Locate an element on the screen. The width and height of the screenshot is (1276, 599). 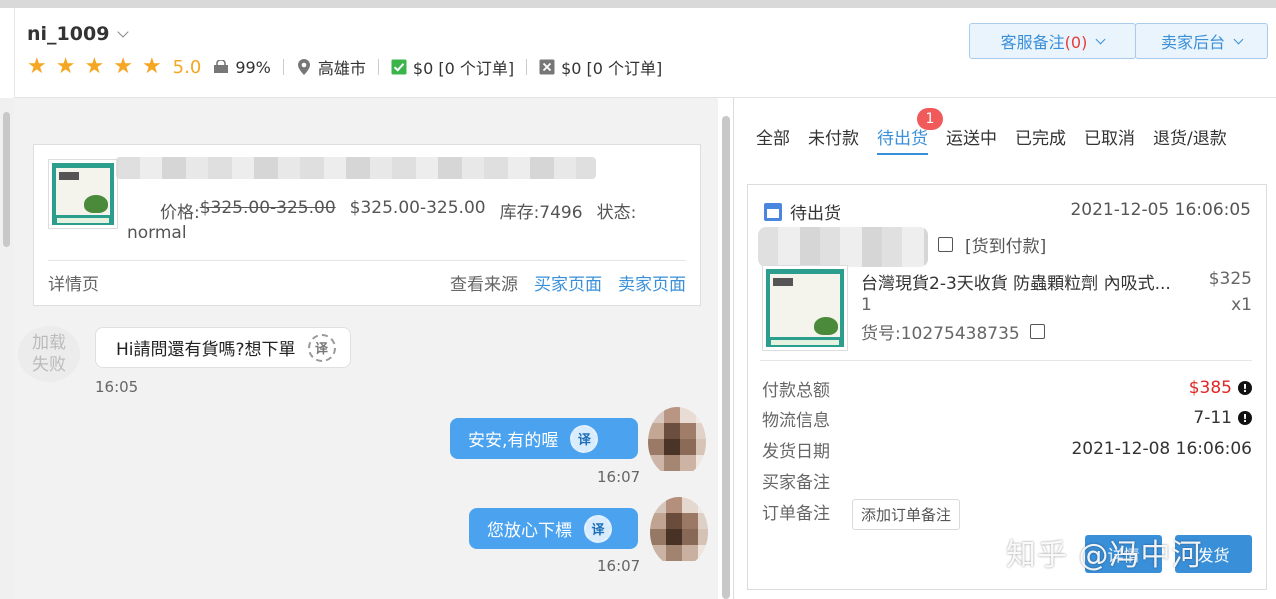
status-value: normal is located at coordinates (157, 233).